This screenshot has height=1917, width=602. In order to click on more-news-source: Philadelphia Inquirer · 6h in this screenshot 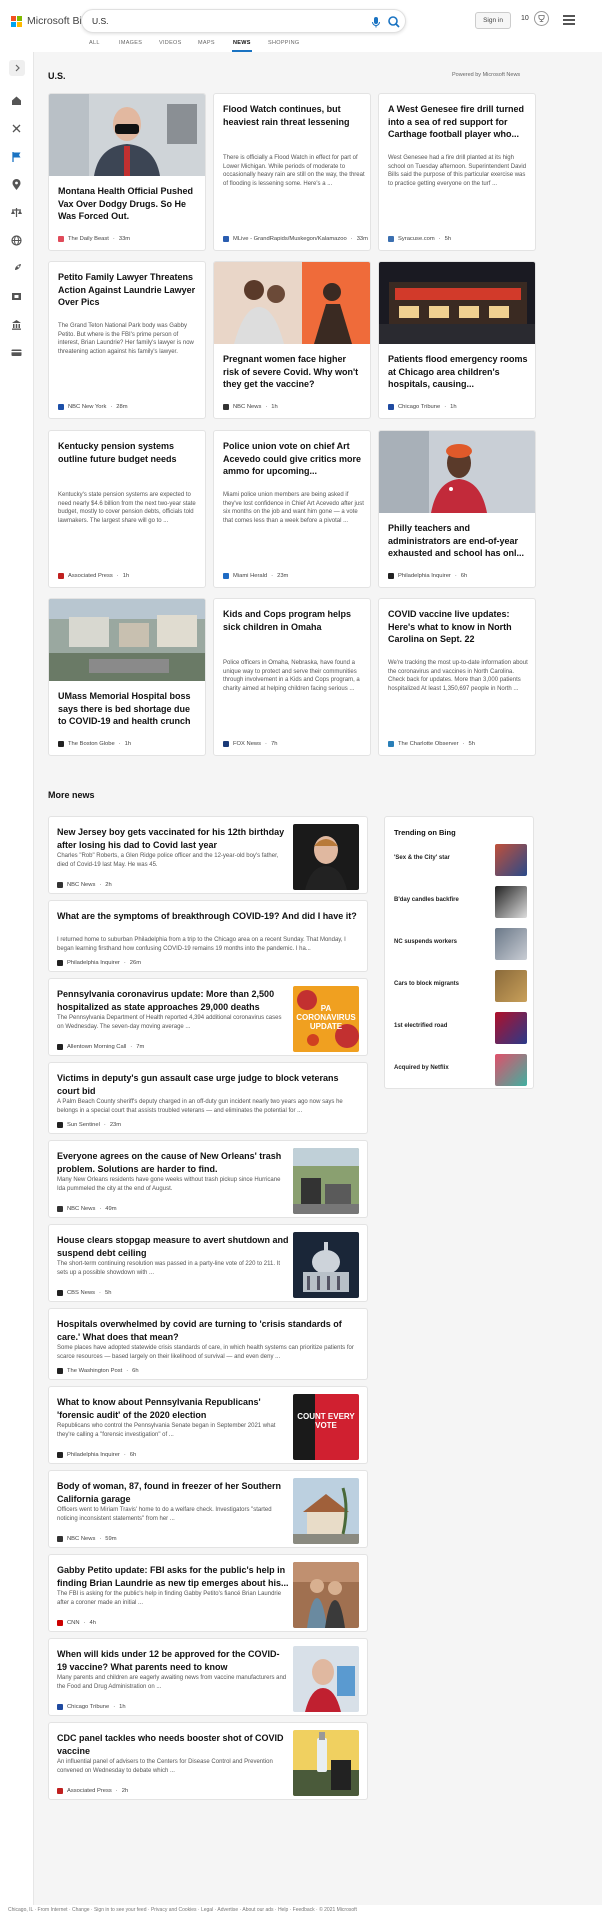, I will do `click(96, 1455)`.